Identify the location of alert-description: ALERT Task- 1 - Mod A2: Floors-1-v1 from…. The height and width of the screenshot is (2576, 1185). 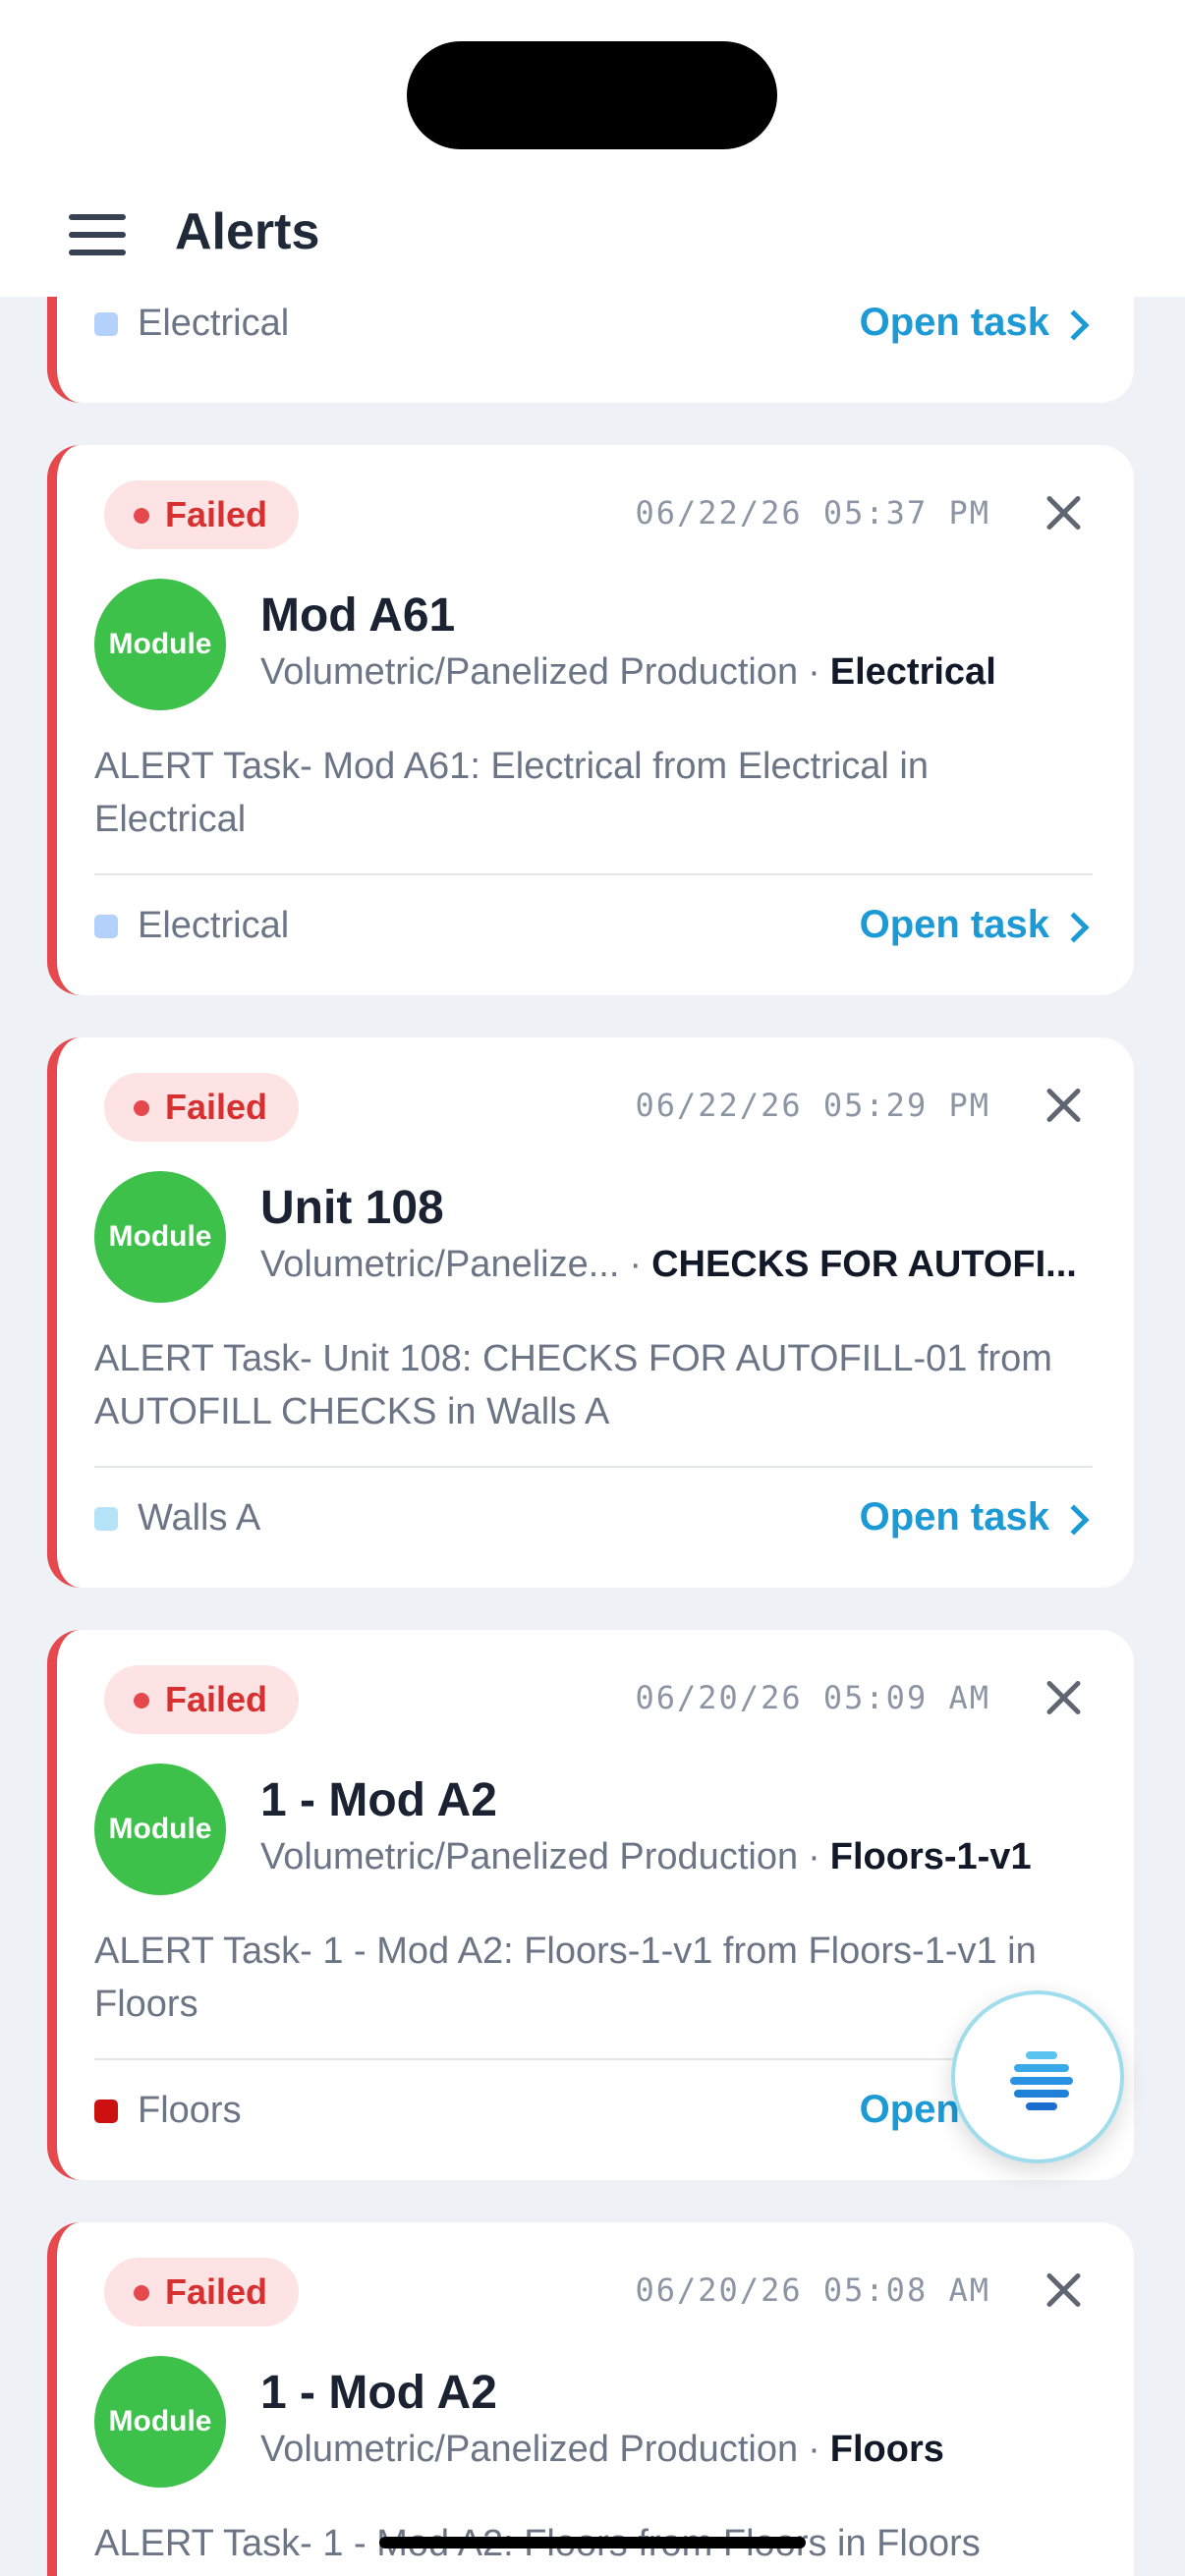
(565, 1978).